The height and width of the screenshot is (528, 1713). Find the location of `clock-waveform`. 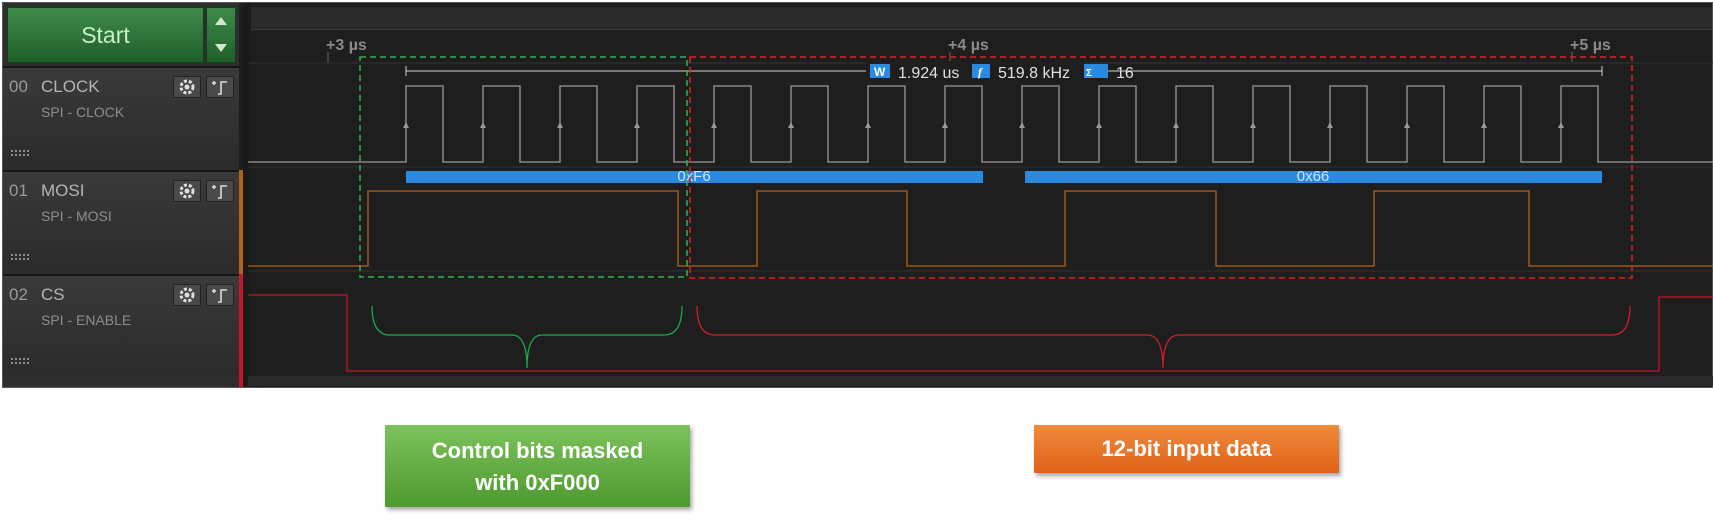

clock-waveform is located at coordinates (980, 124).